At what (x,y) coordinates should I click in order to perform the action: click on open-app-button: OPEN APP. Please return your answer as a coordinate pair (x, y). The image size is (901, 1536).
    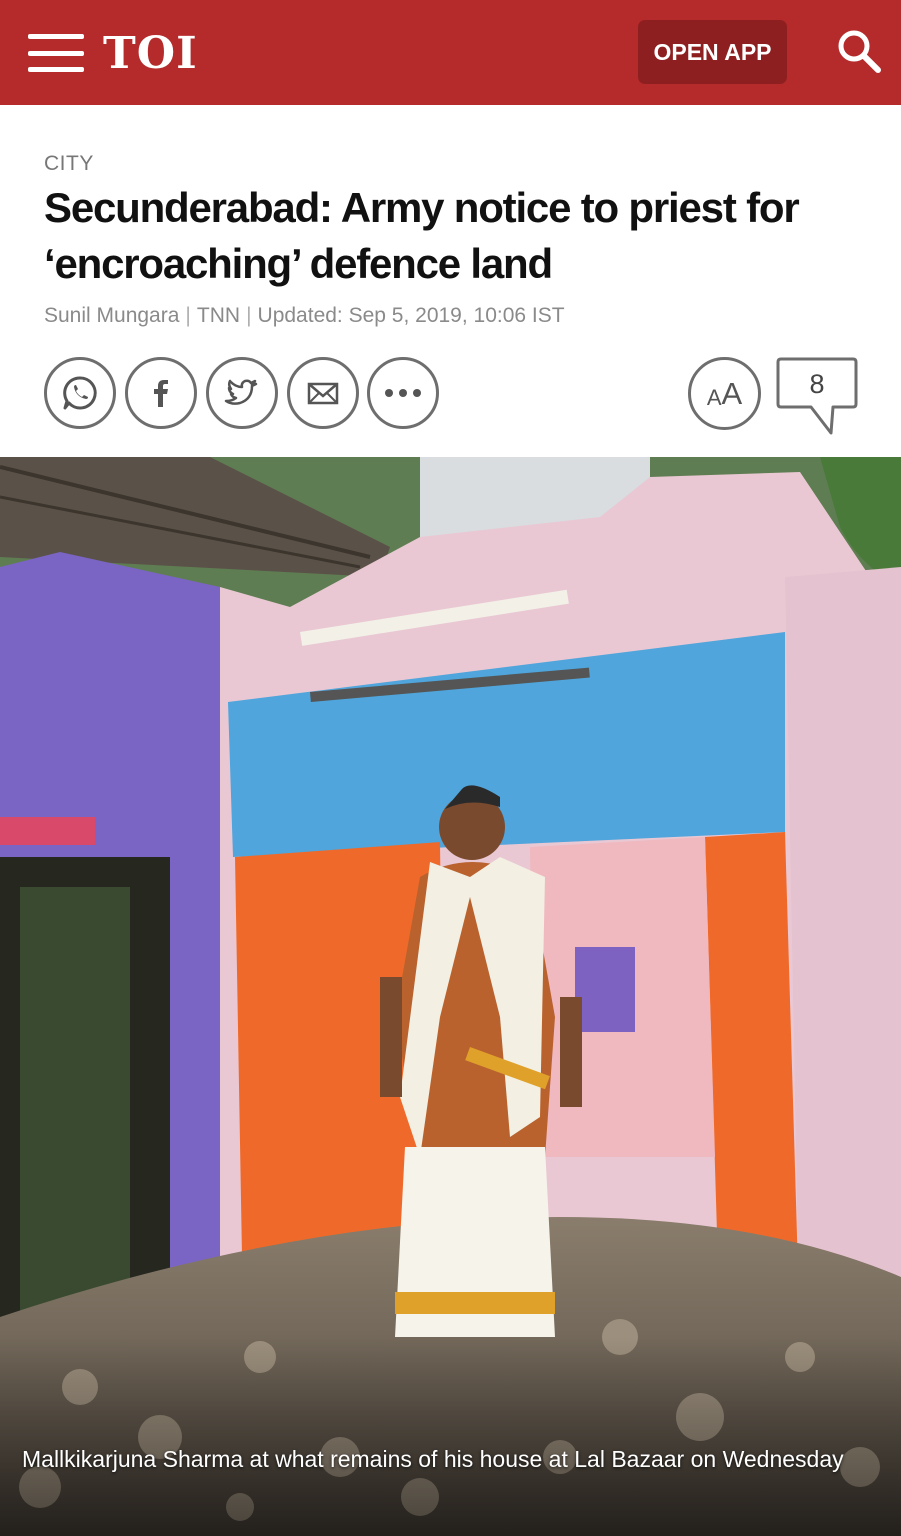
    Looking at the image, I should click on (712, 52).